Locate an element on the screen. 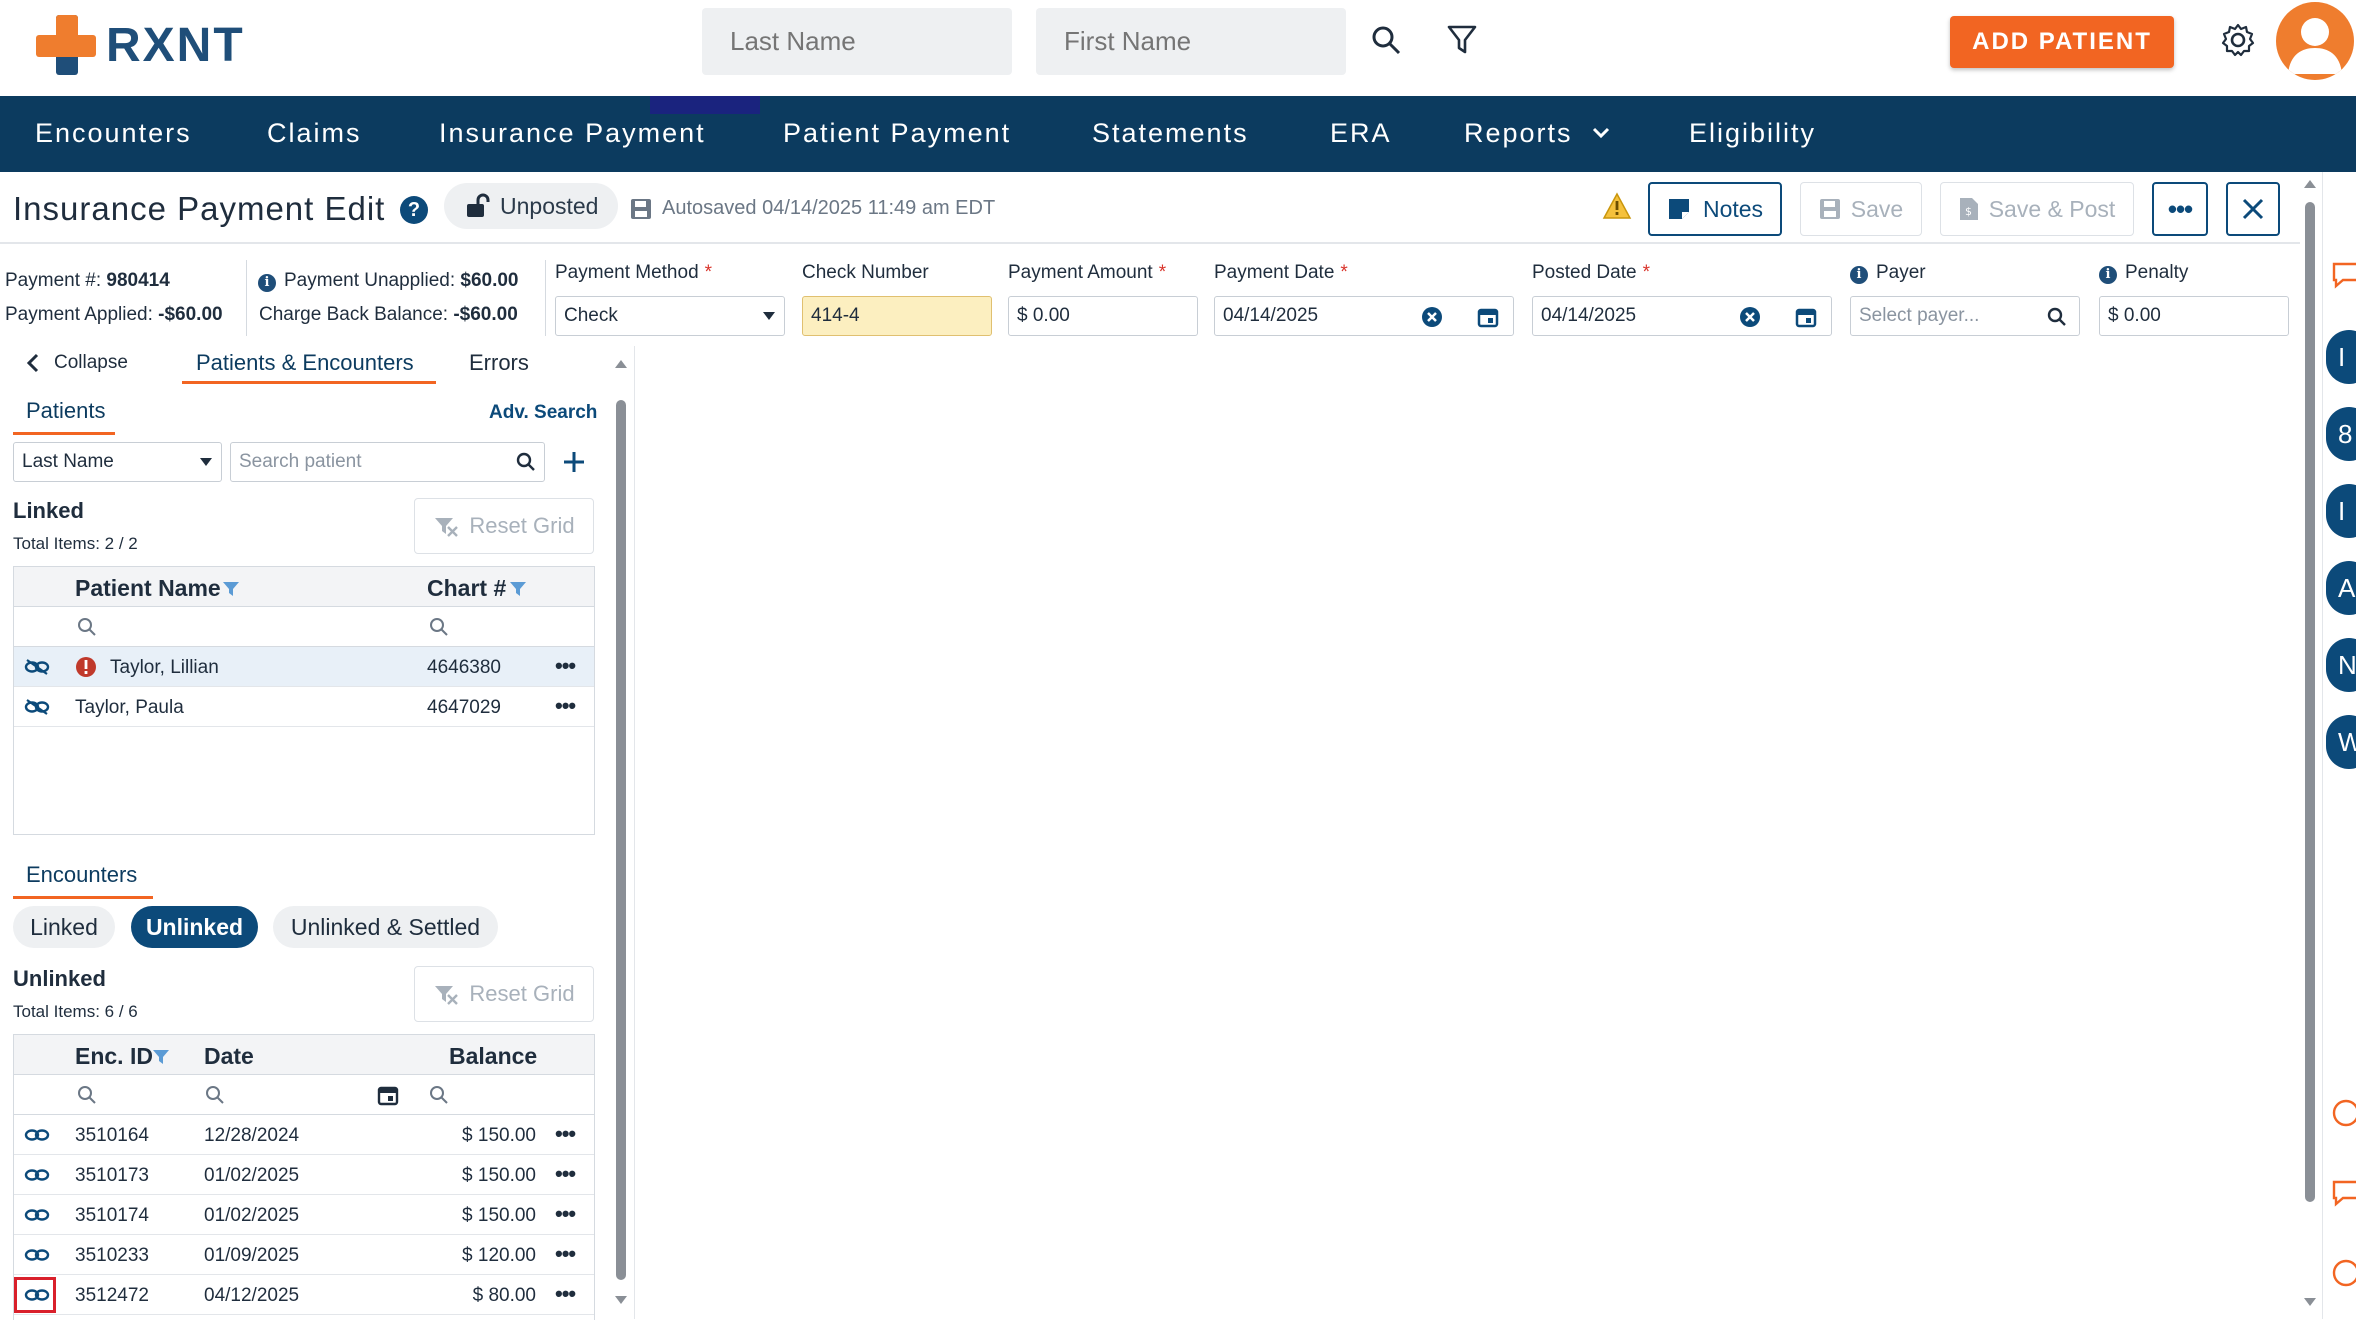  col-balance: Balance is located at coordinates (493, 1056).